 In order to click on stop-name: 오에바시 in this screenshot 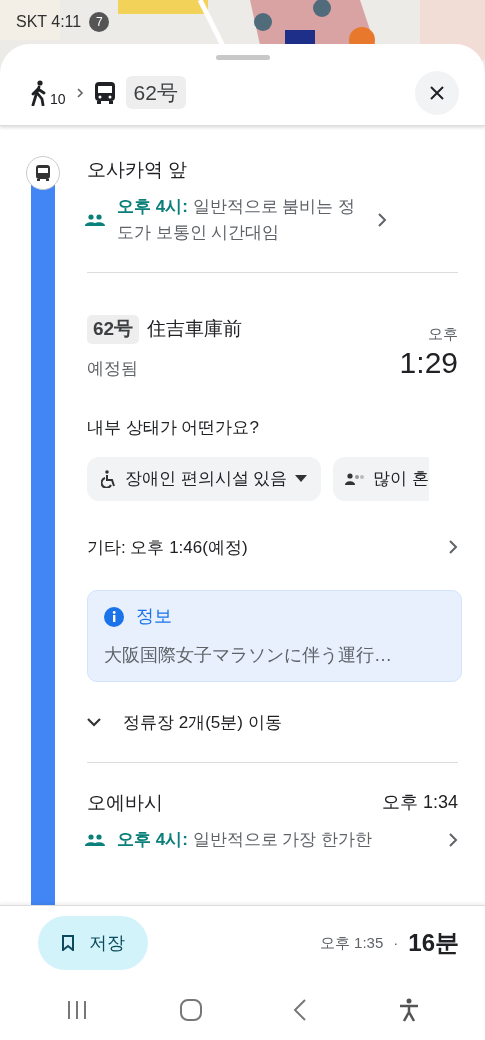, I will do `click(125, 802)`.